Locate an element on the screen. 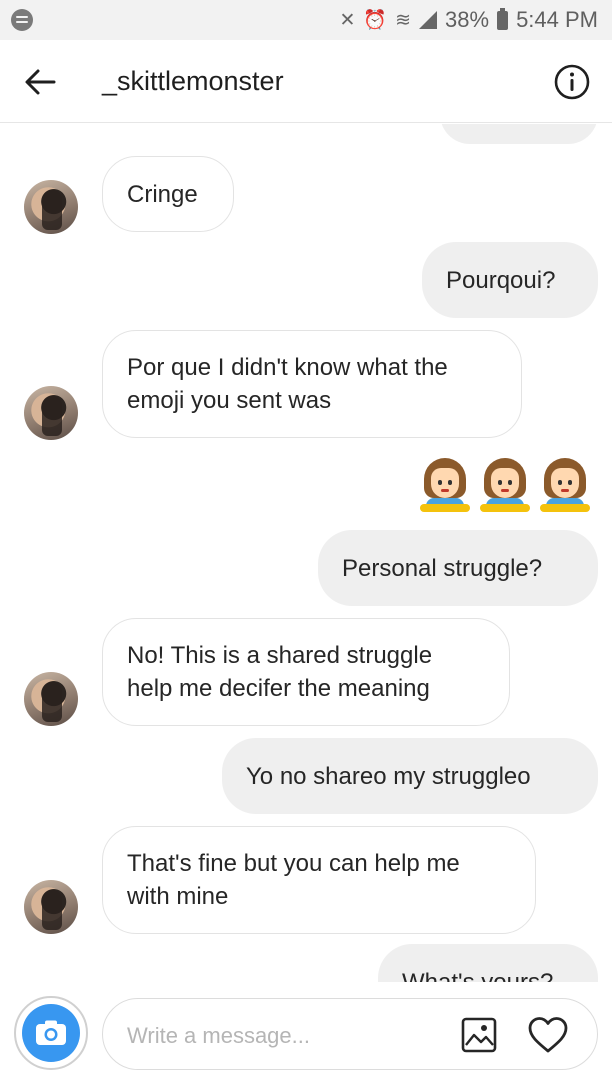  battery-percent: 38% is located at coordinates (467, 19).